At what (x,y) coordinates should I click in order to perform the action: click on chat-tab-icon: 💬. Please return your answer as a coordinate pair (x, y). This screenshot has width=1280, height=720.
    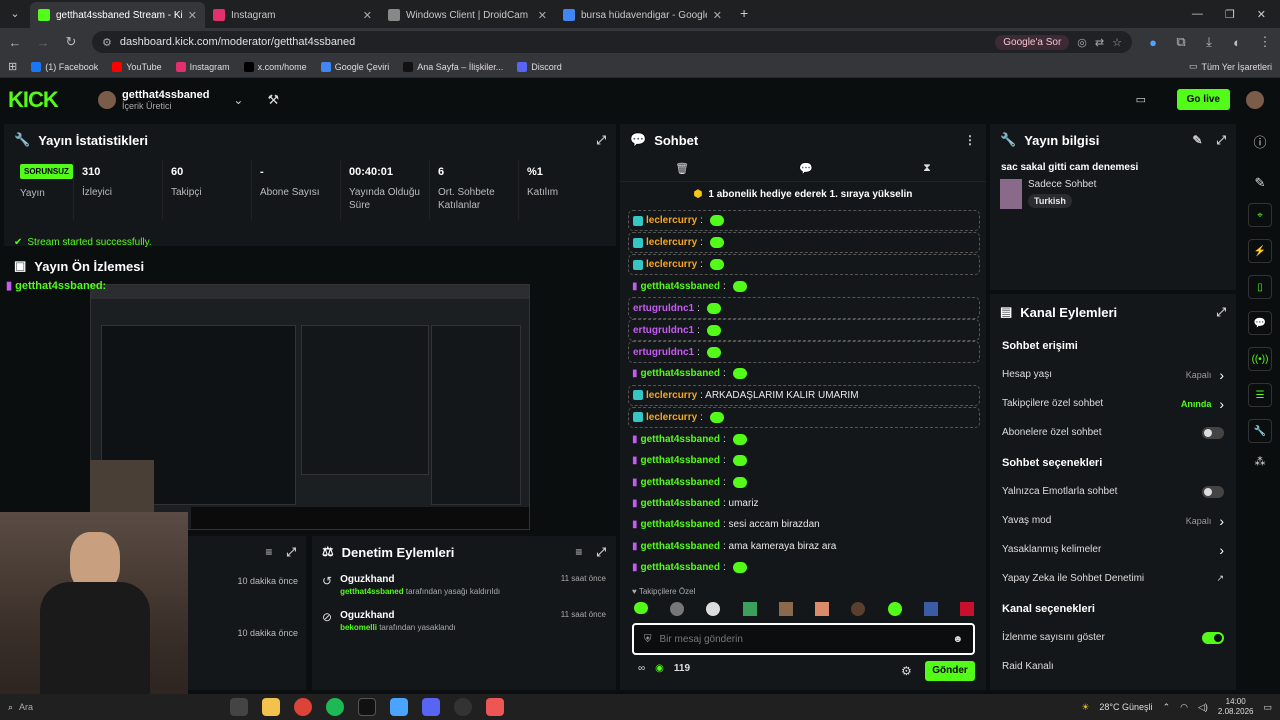
    Looking at the image, I should click on (806, 168).